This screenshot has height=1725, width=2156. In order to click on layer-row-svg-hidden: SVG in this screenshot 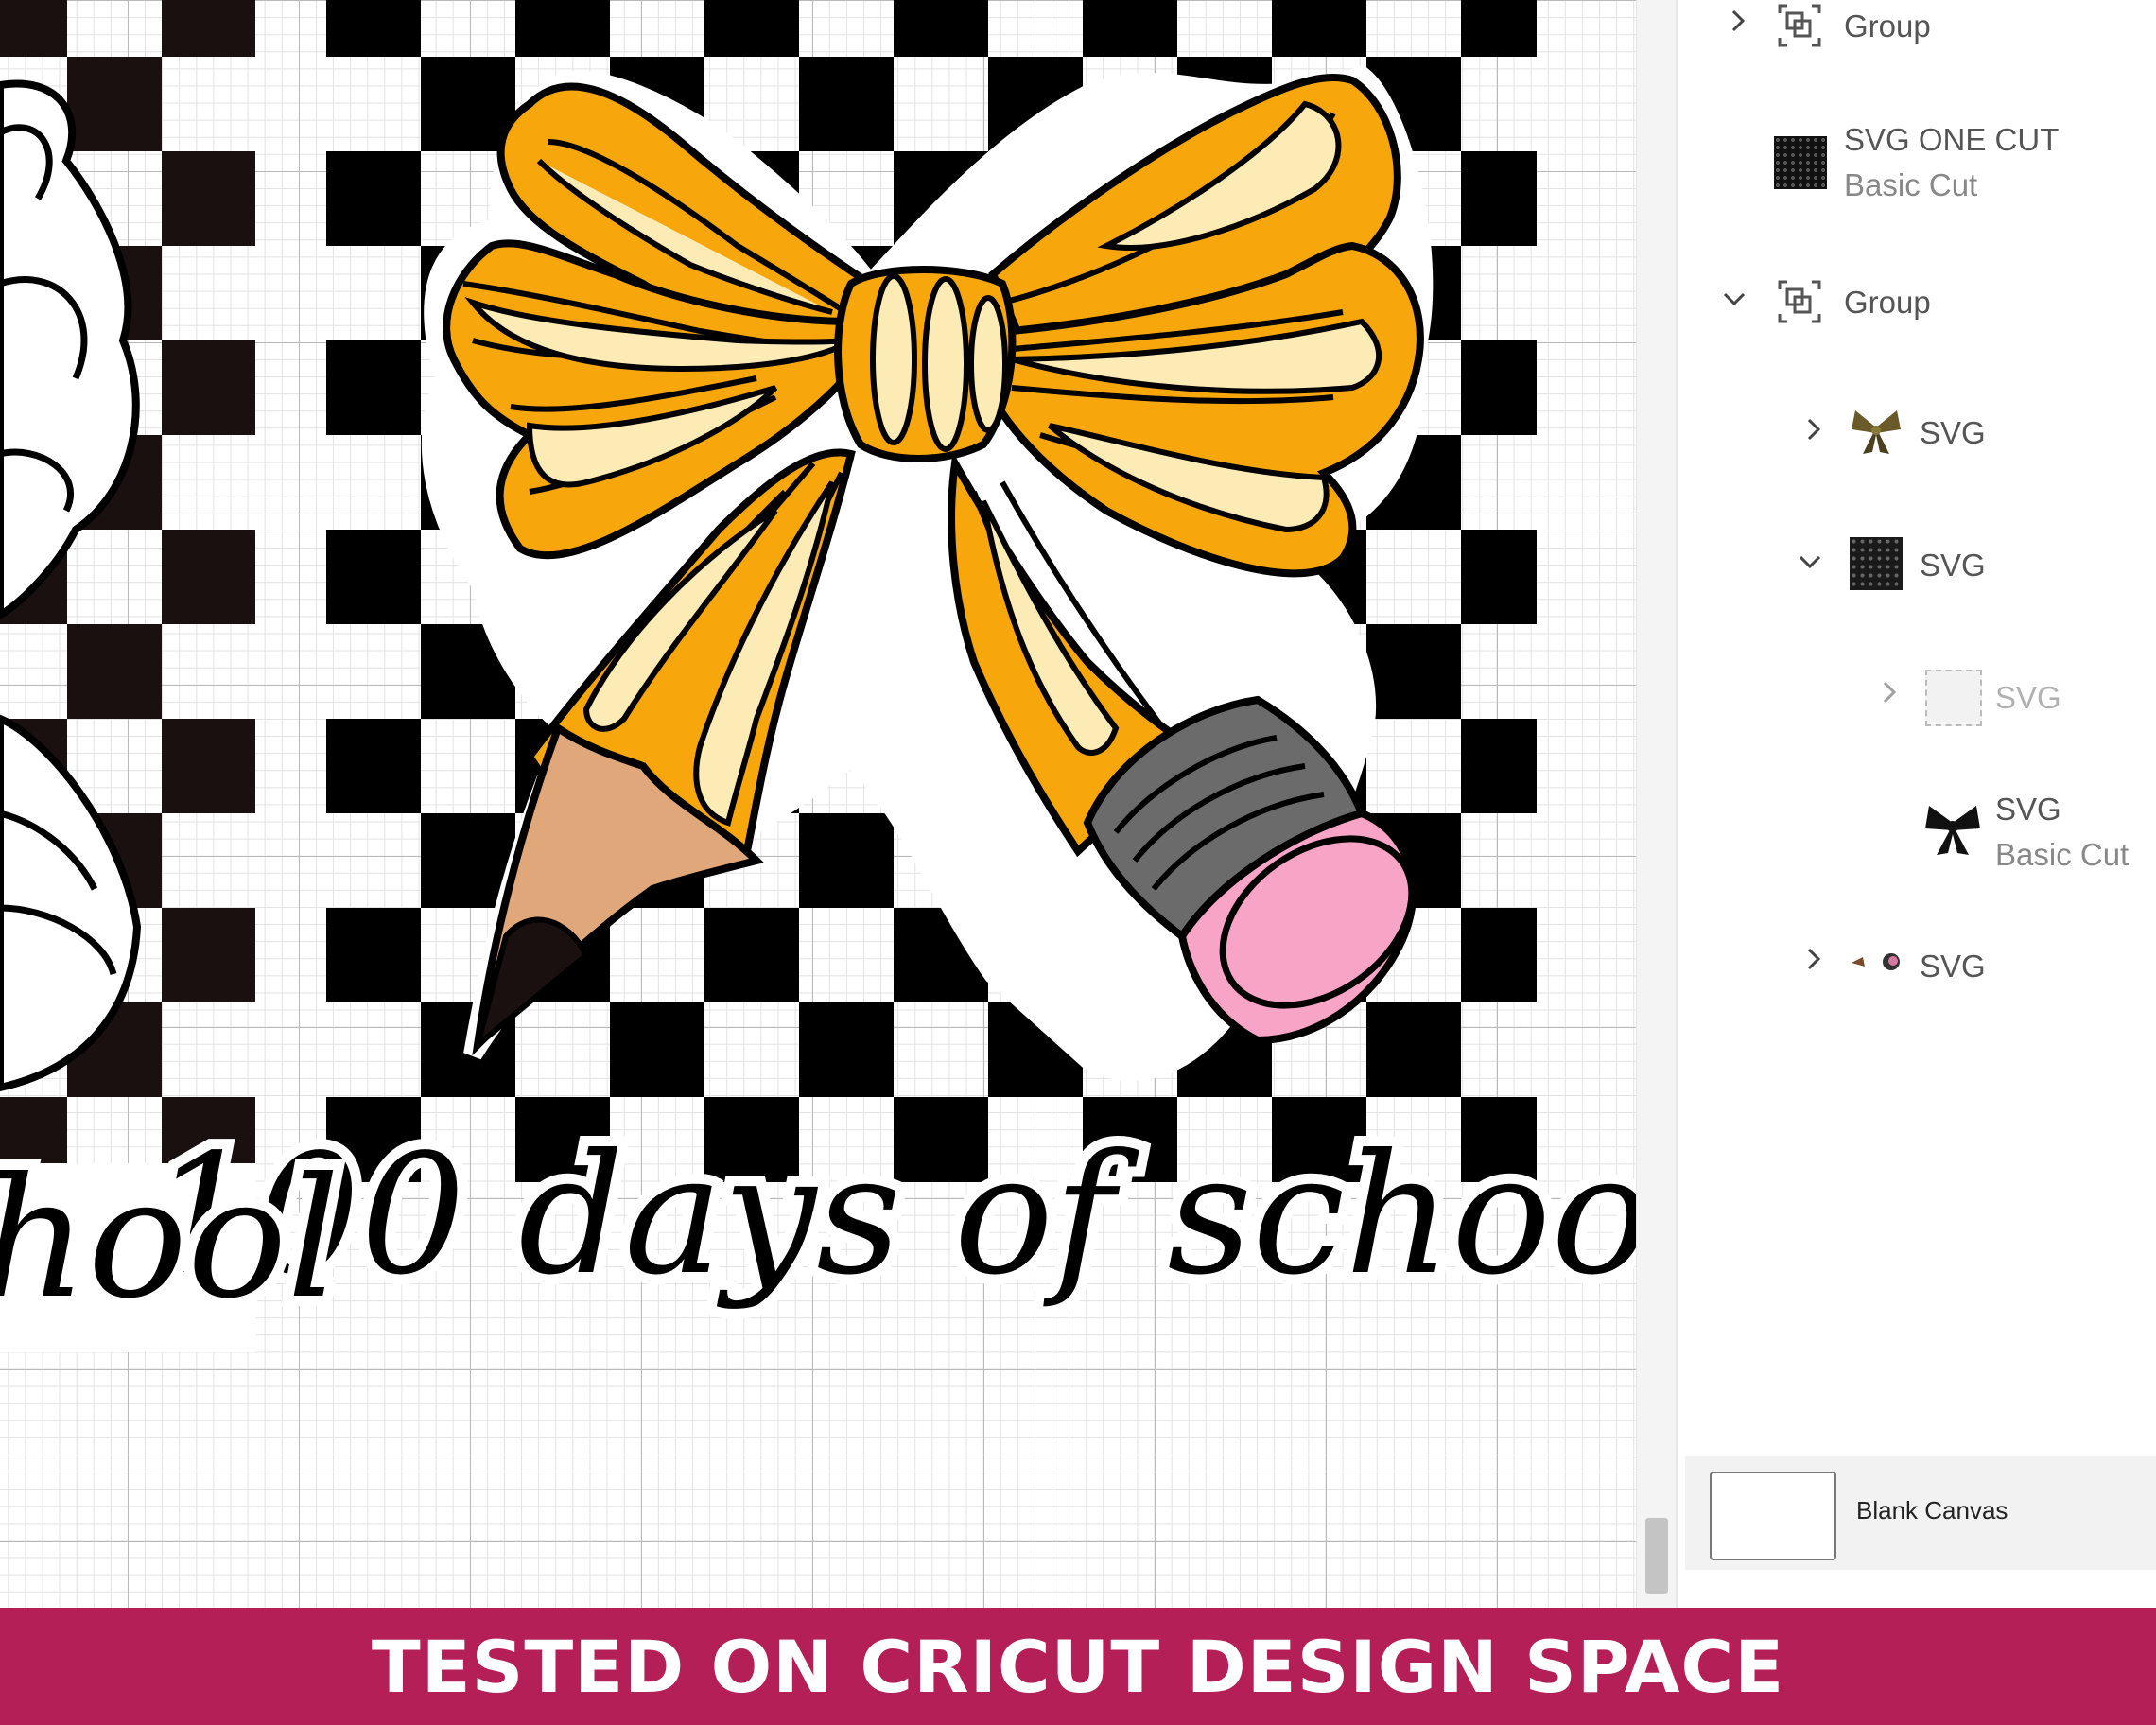, I will do `click(2028, 698)`.